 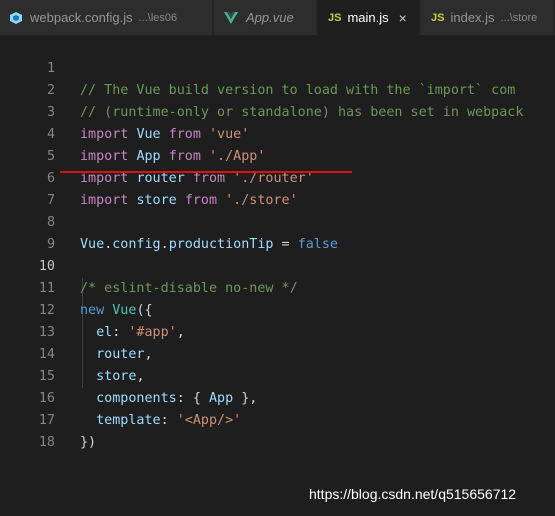 What do you see at coordinates (277, 397) in the screenshot?
I see `code-line: 16 template: '<App/>'` at bounding box center [277, 397].